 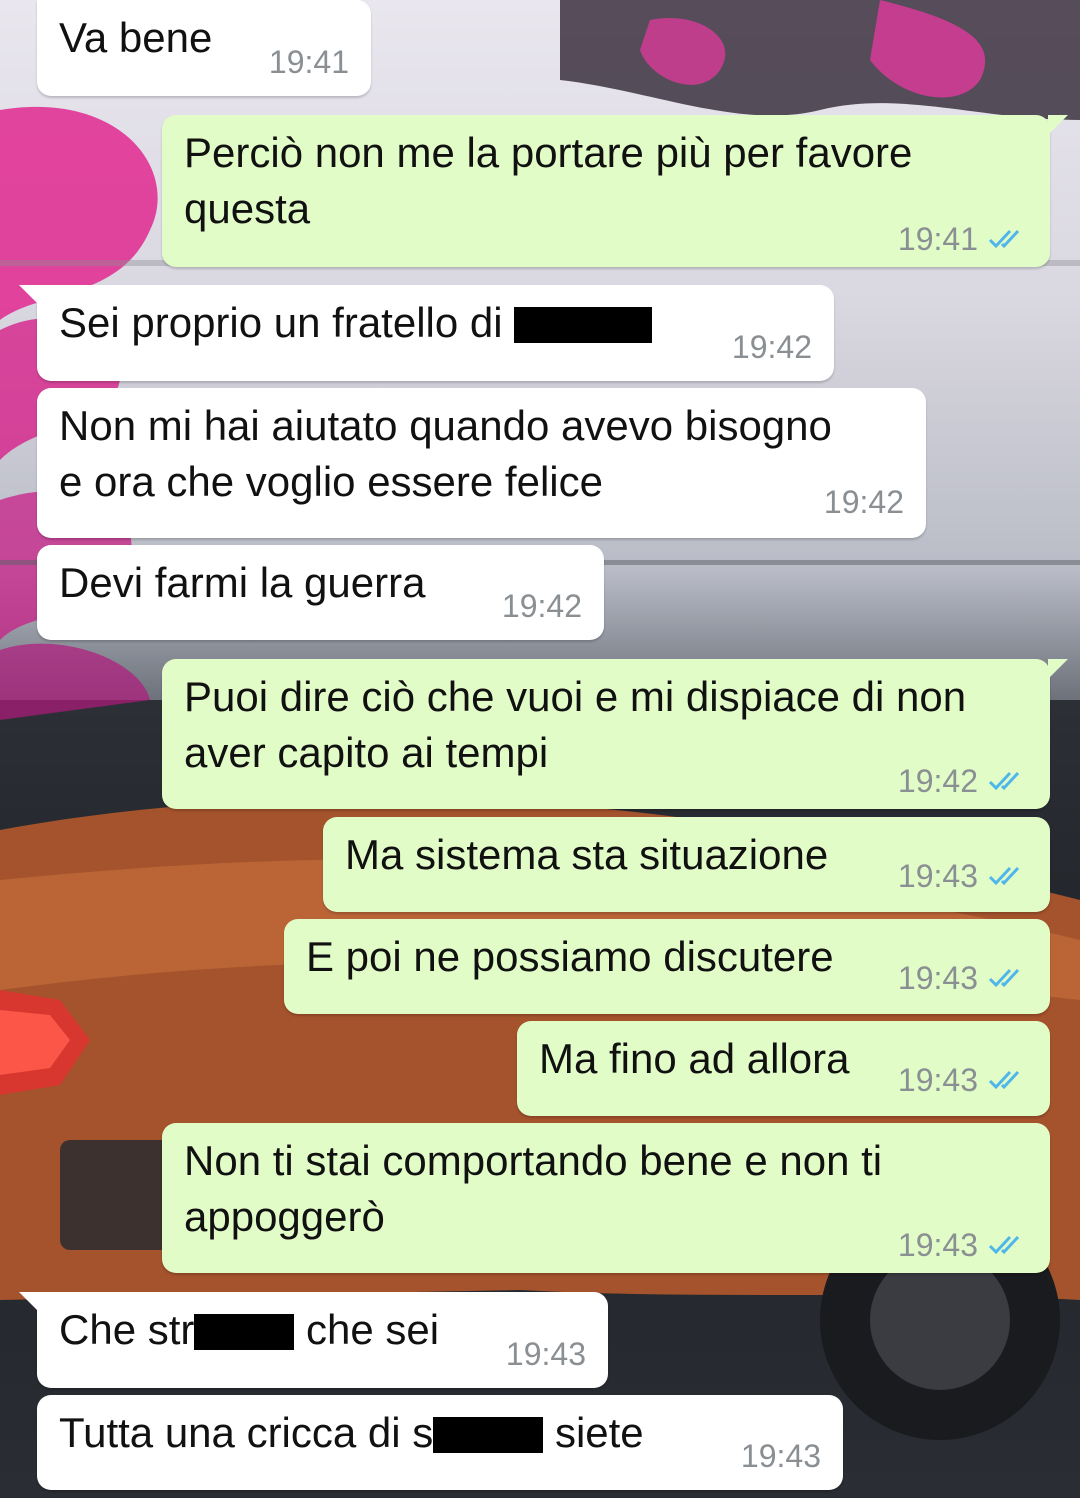 I want to click on message-incoming: Tutta una cricca di s siete 19:43, so click(x=440, y=1442).